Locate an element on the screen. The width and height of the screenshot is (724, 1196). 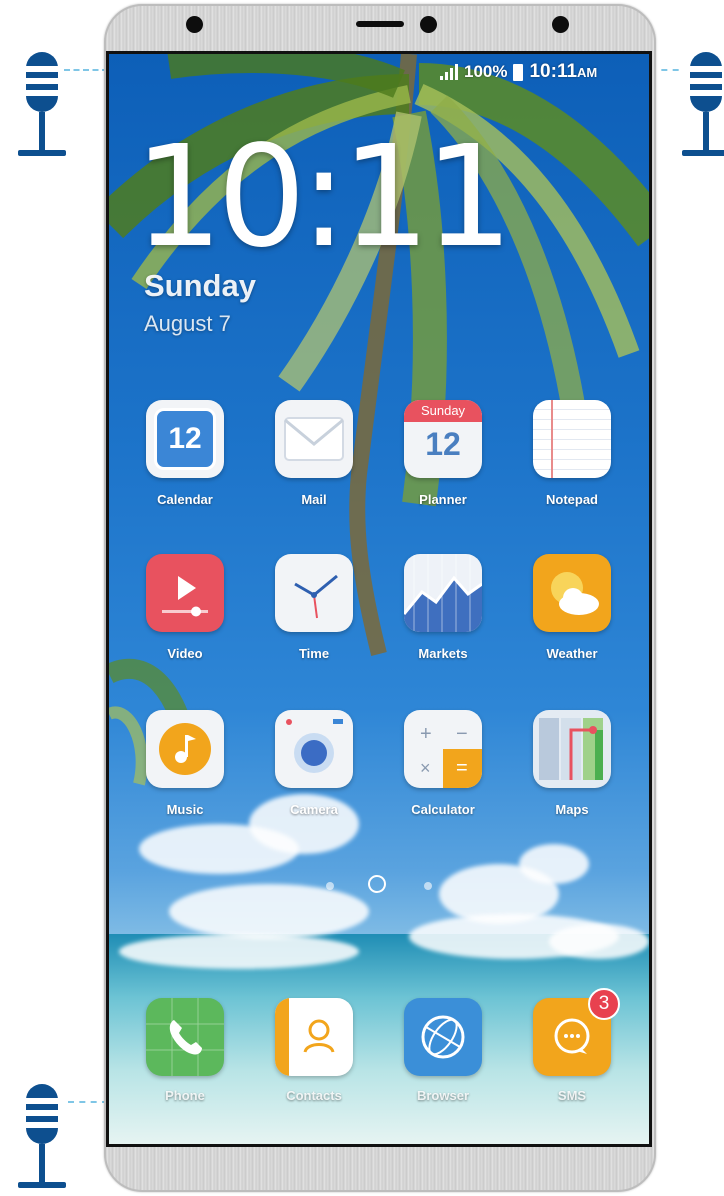
clock-icon is located at coordinates (314, 593).